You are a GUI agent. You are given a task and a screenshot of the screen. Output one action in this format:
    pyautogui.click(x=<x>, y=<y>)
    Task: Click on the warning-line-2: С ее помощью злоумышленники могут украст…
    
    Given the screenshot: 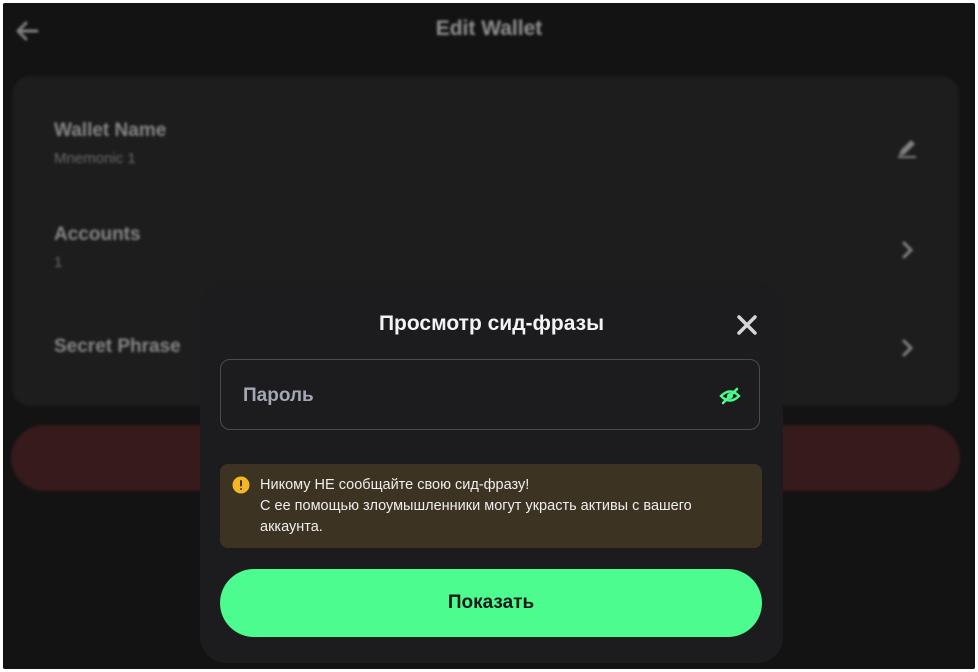 What is the action you would take?
    pyautogui.click(x=476, y=516)
    